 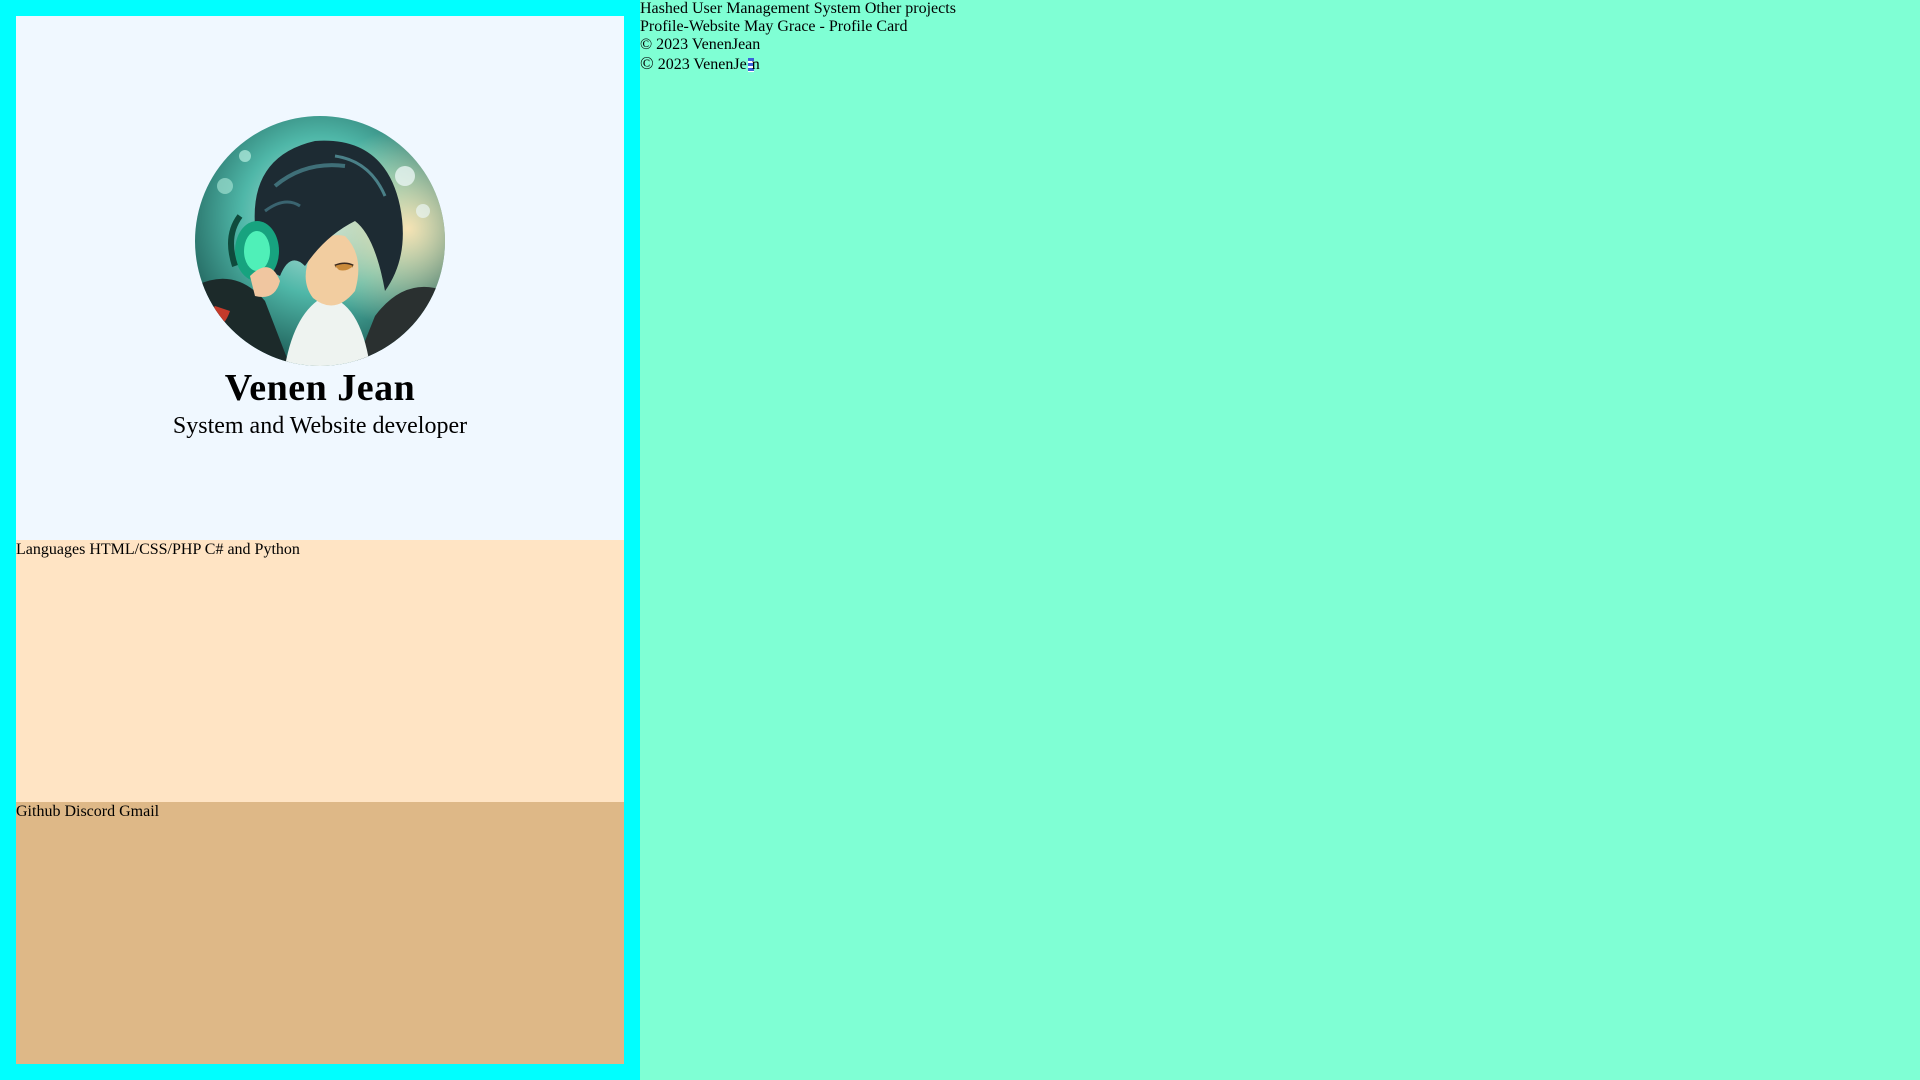 I want to click on copyright-symbol: ©, so click(x=647, y=63).